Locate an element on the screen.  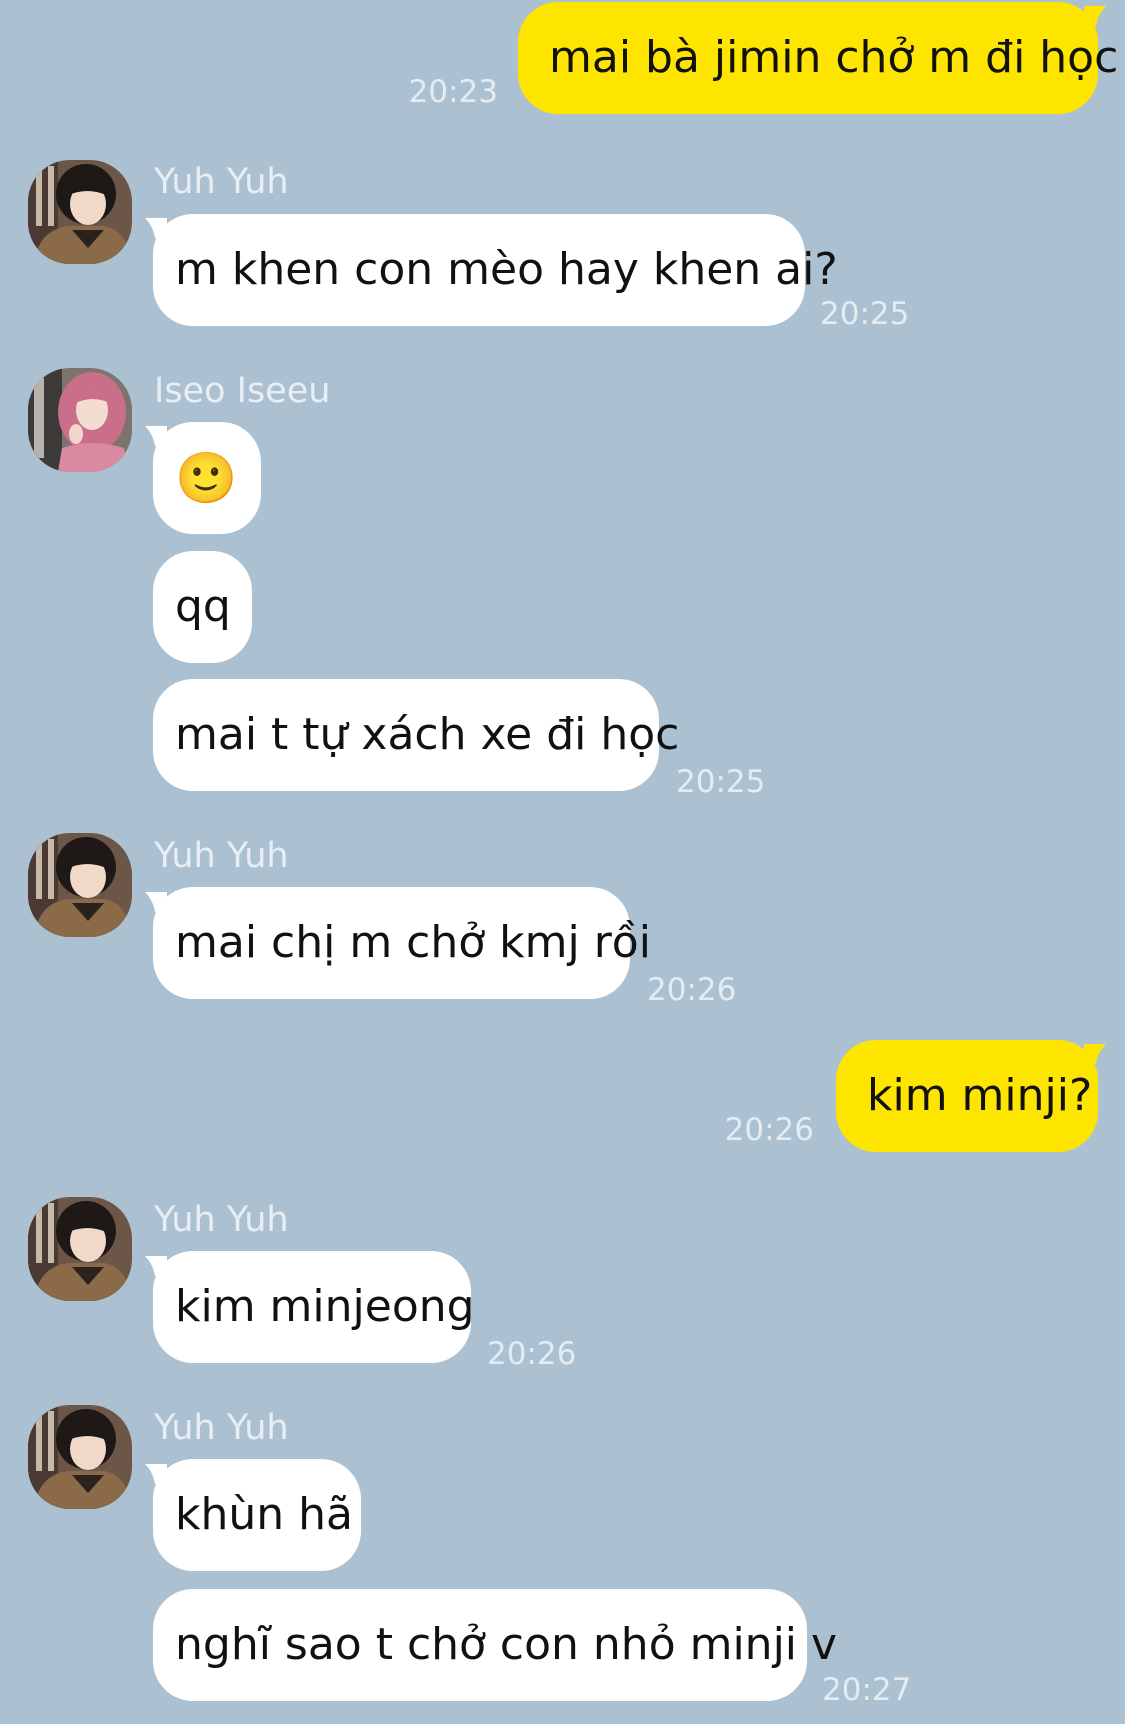
message-bubble-incoming: qq is located at coordinates (202, 607).